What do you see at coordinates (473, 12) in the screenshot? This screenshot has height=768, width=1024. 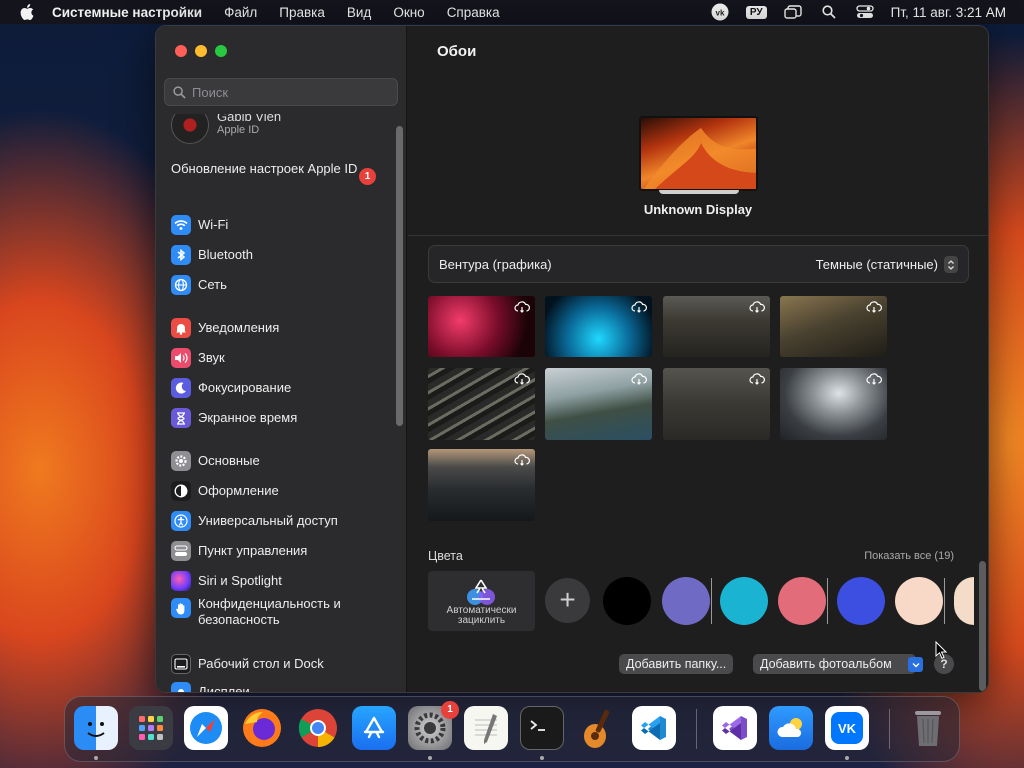 I see `menu-help: Справка` at bounding box center [473, 12].